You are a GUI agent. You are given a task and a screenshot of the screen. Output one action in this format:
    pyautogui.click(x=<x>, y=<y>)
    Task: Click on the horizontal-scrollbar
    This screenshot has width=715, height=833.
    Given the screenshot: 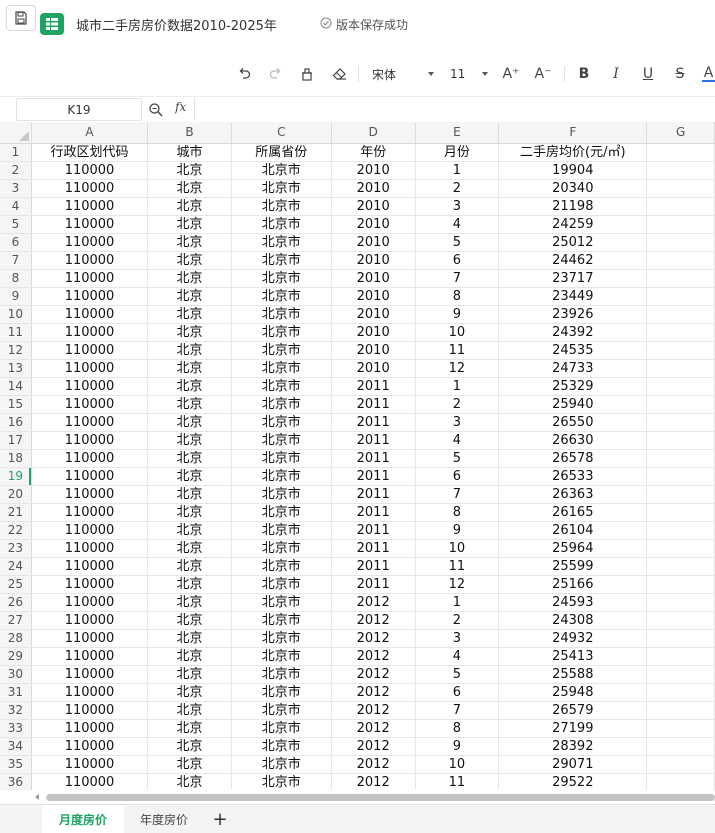 What is the action you would take?
    pyautogui.click(x=373, y=797)
    